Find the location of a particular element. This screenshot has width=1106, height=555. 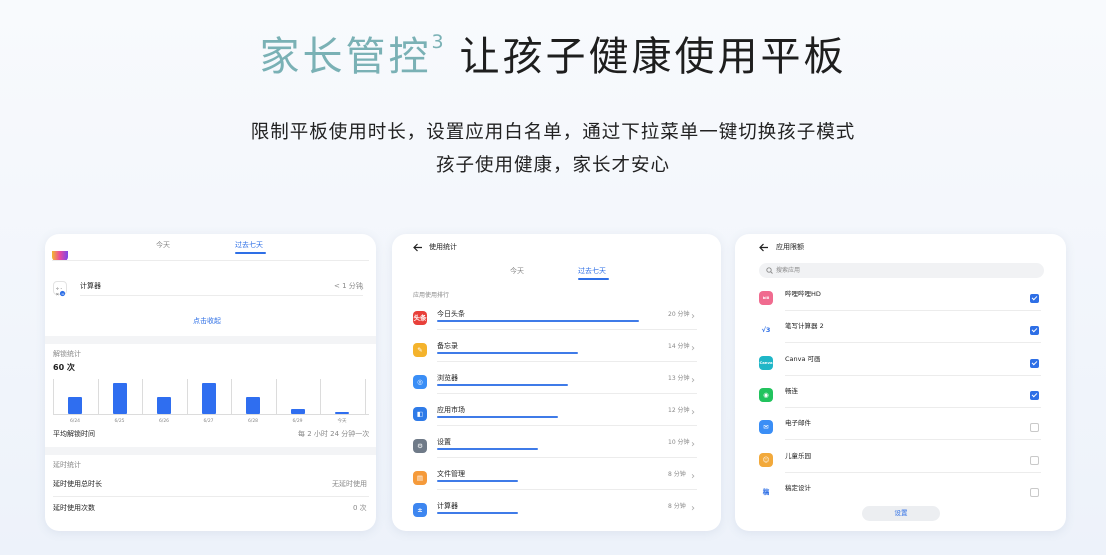

section-title: 应用使用排行 is located at coordinates (431, 295).